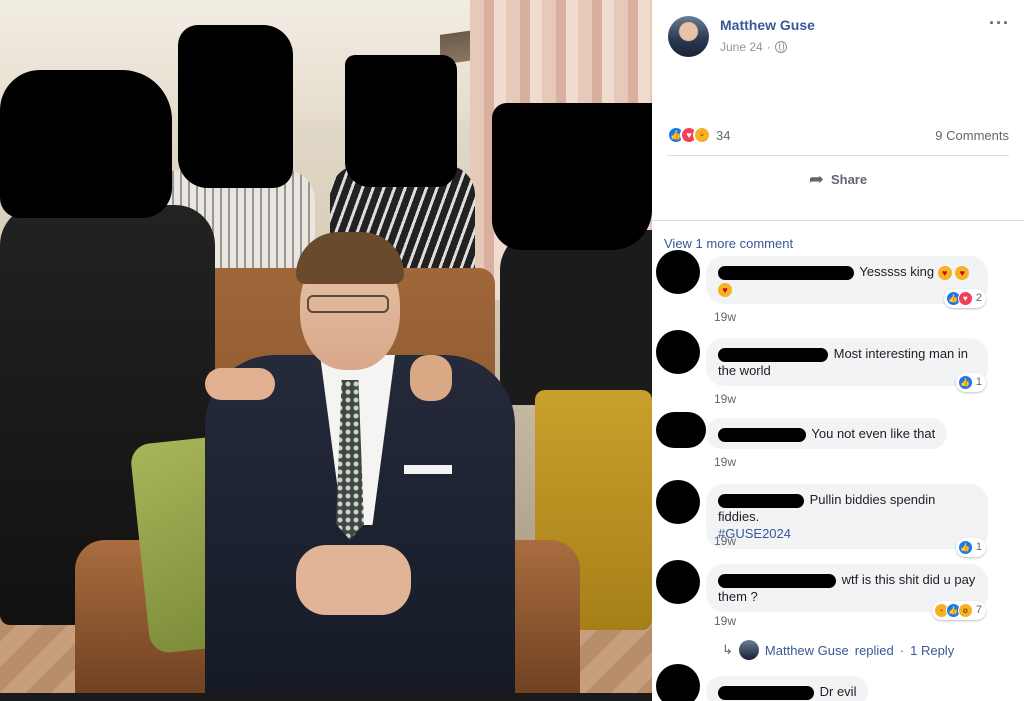 Image resolution: width=1024 pixels, height=701 pixels. What do you see at coordinates (838, 136) in the screenshot?
I see `reaction-stats: 👍 ♥ ᵕ 34 9 Comments` at bounding box center [838, 136].